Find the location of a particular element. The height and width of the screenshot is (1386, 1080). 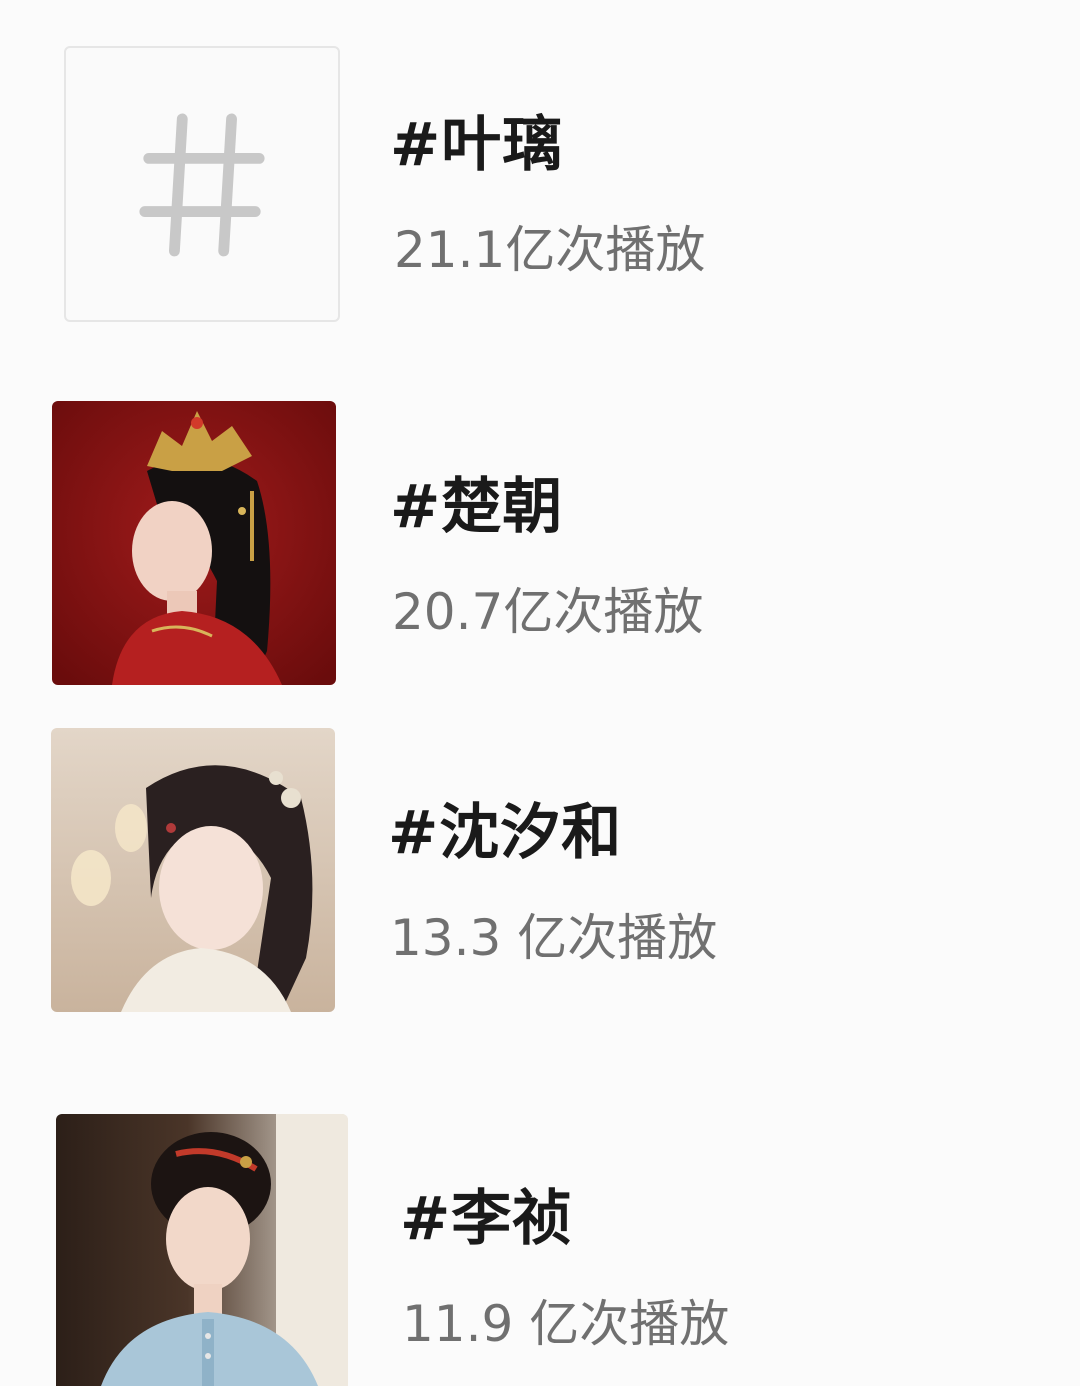

portrait-white-costume is located at coordinates (193, 870).